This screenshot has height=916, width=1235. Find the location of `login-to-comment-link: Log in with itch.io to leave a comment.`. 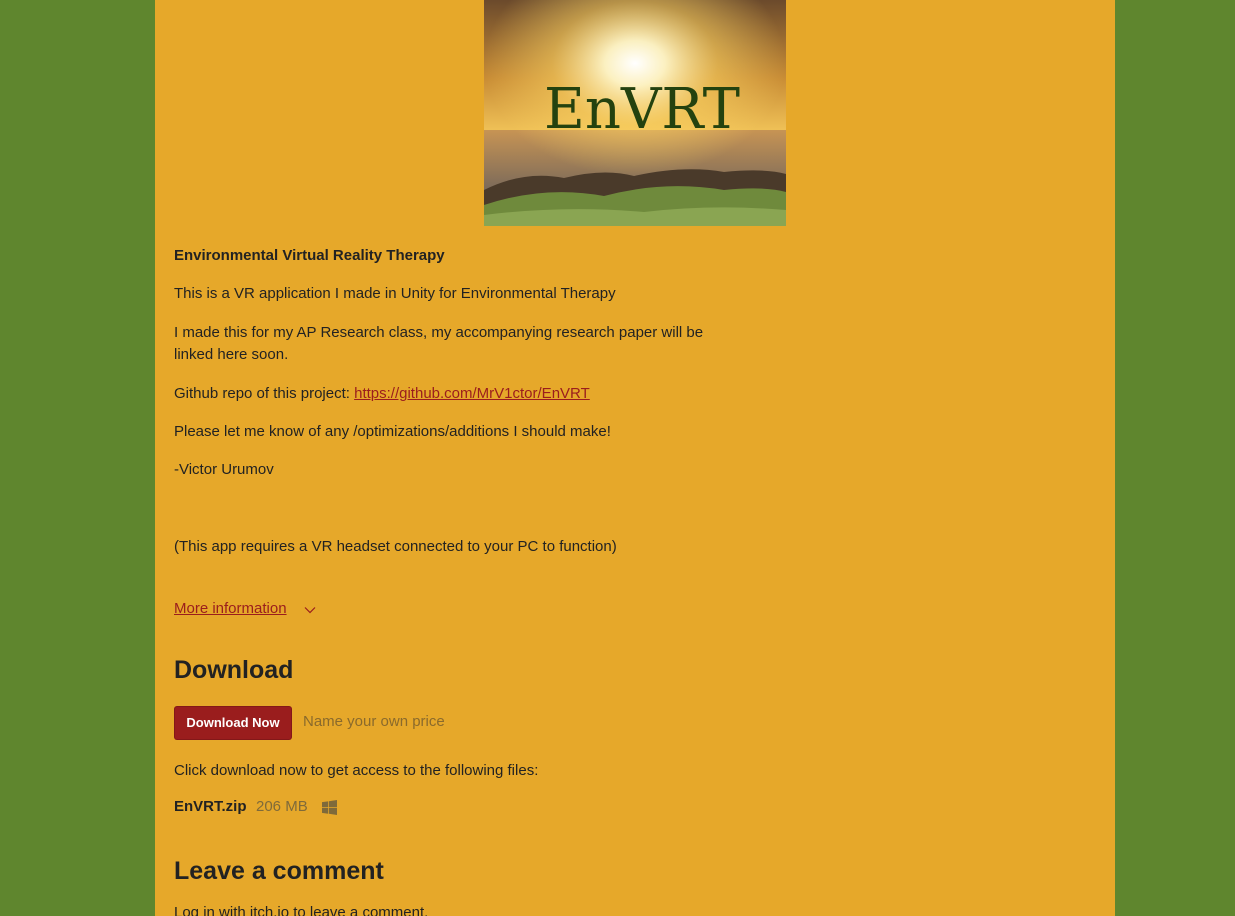

login-to-comment-link: Log in with itch.io to leave a comment. is located at coordinates (301, 910).